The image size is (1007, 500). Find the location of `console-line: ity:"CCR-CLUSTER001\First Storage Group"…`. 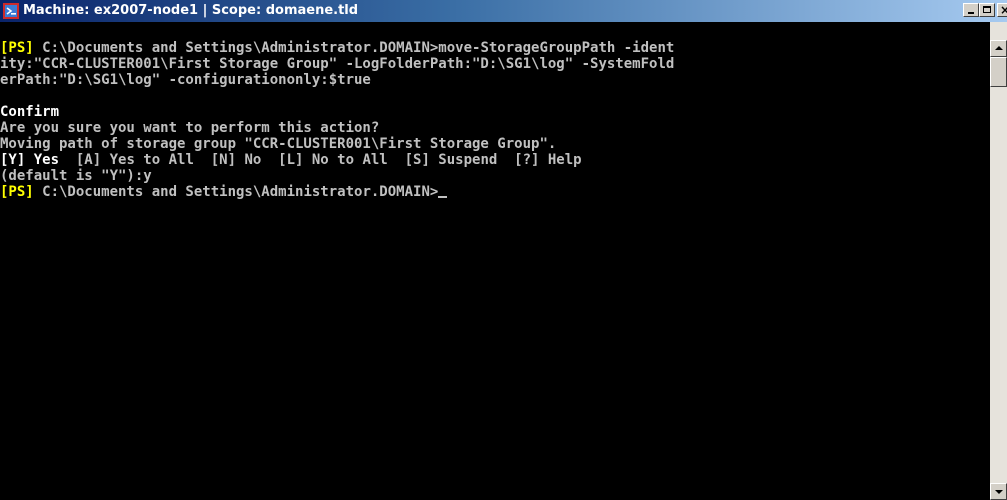

console-line: ity:"CCR-CLUSTER001\First Storage Group"… is located at coordinates (337, 64).